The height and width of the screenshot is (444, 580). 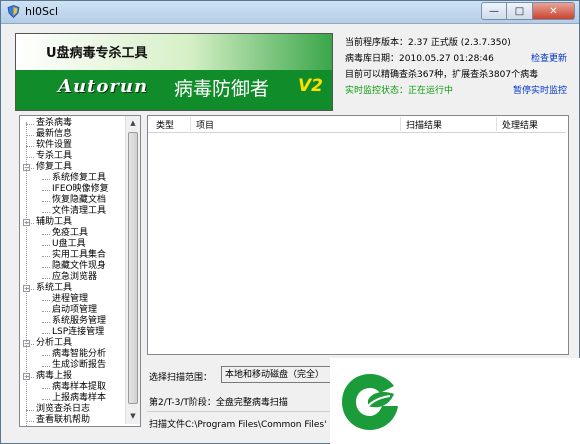 I want to click on tree-child-item: 进程管理, so click(x=70, y=299).